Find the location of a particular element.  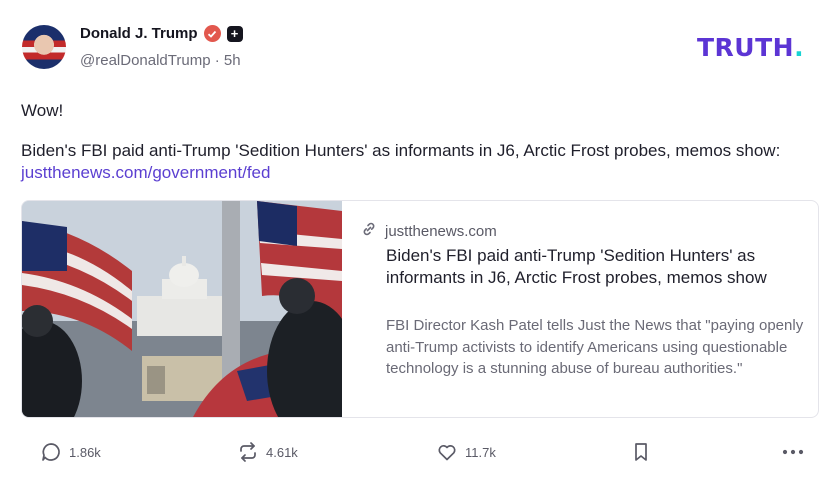

card-domain-row: justthenews.com is located at coordinates (429, 231).